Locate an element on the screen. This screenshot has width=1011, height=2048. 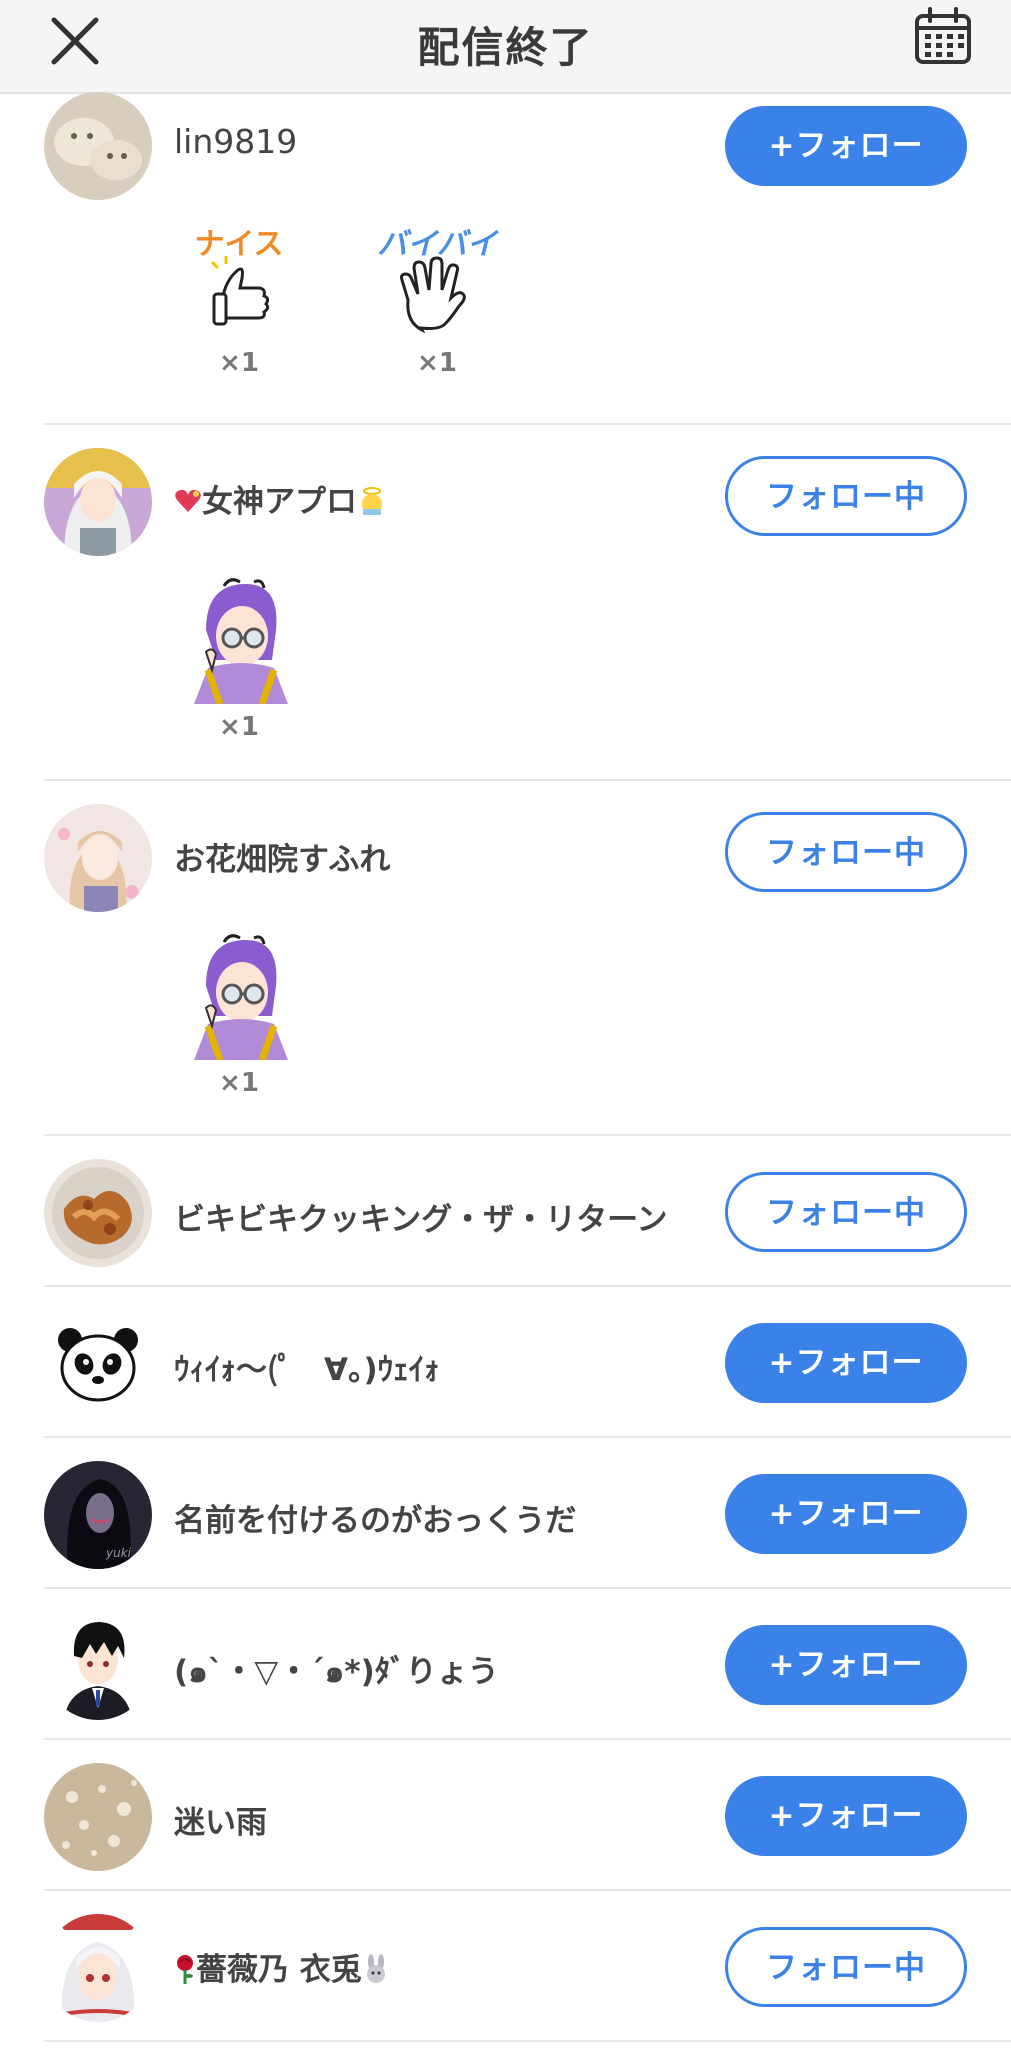
username: 女神アプロ is located at coordinates (279, 502).